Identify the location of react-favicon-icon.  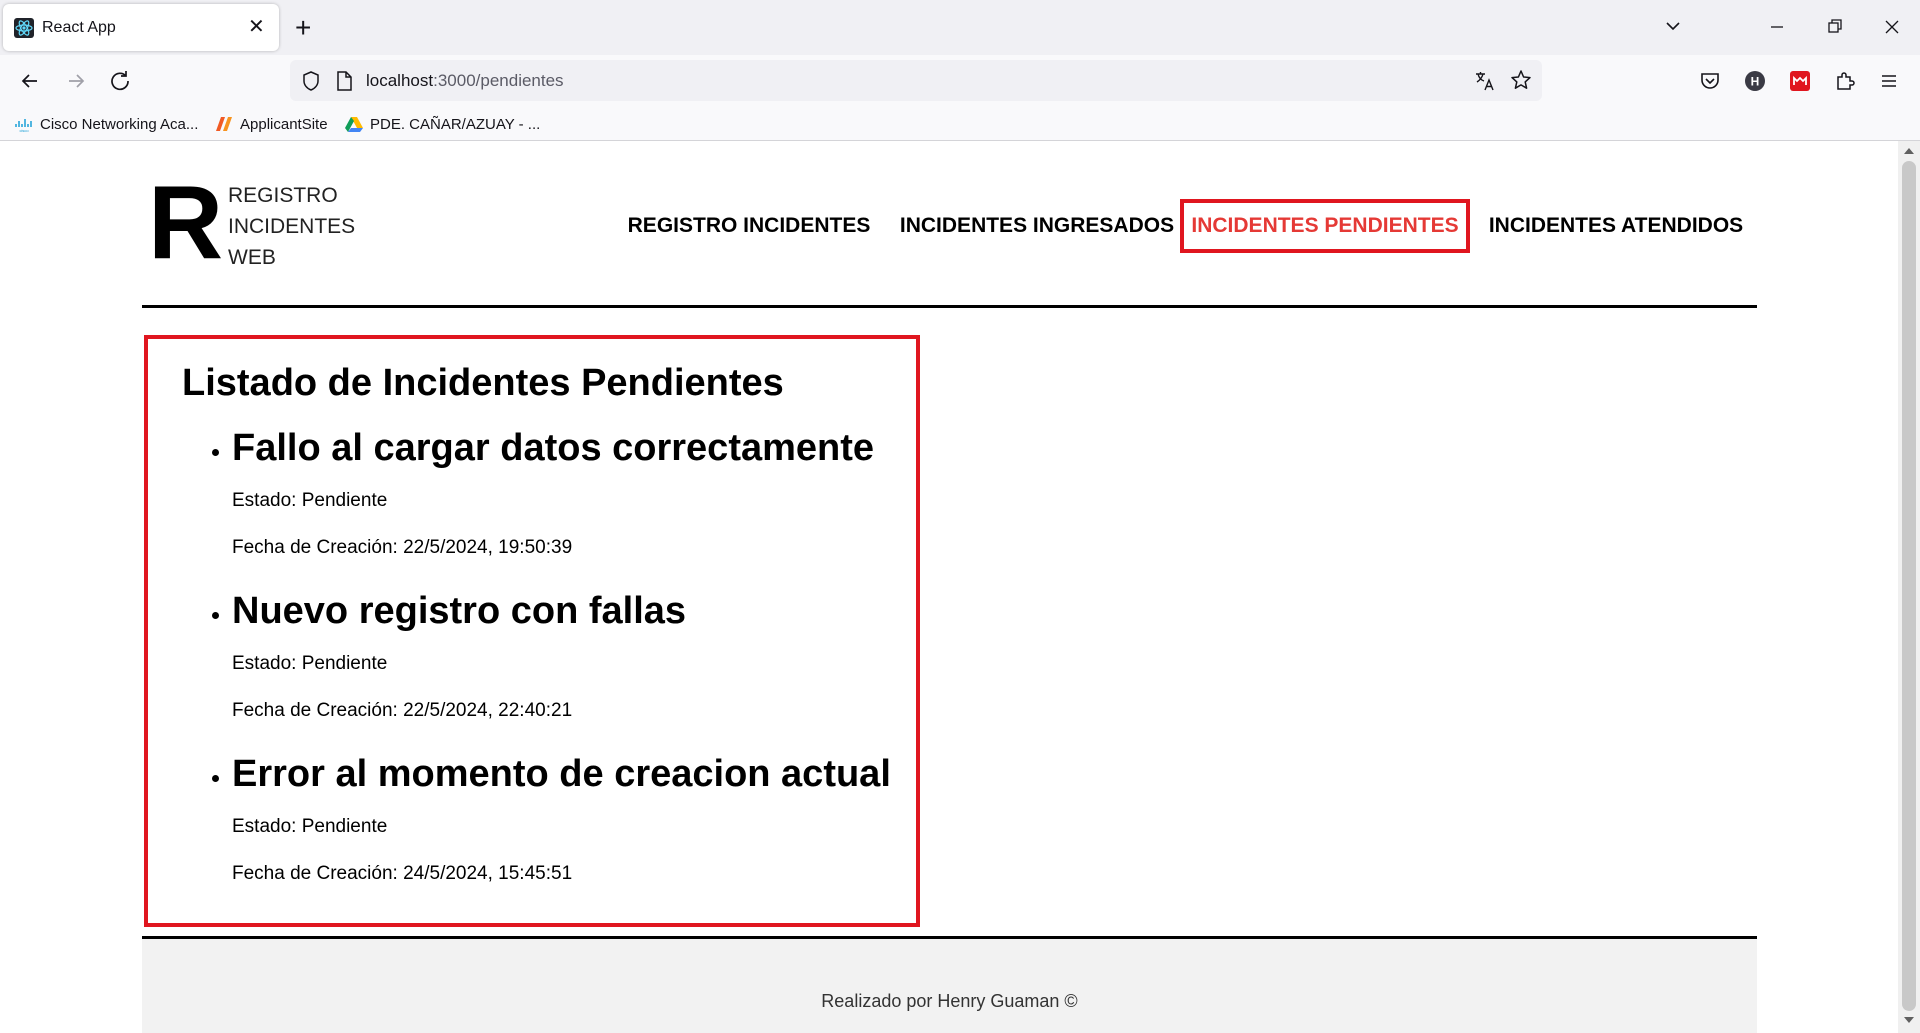
(24, 28).